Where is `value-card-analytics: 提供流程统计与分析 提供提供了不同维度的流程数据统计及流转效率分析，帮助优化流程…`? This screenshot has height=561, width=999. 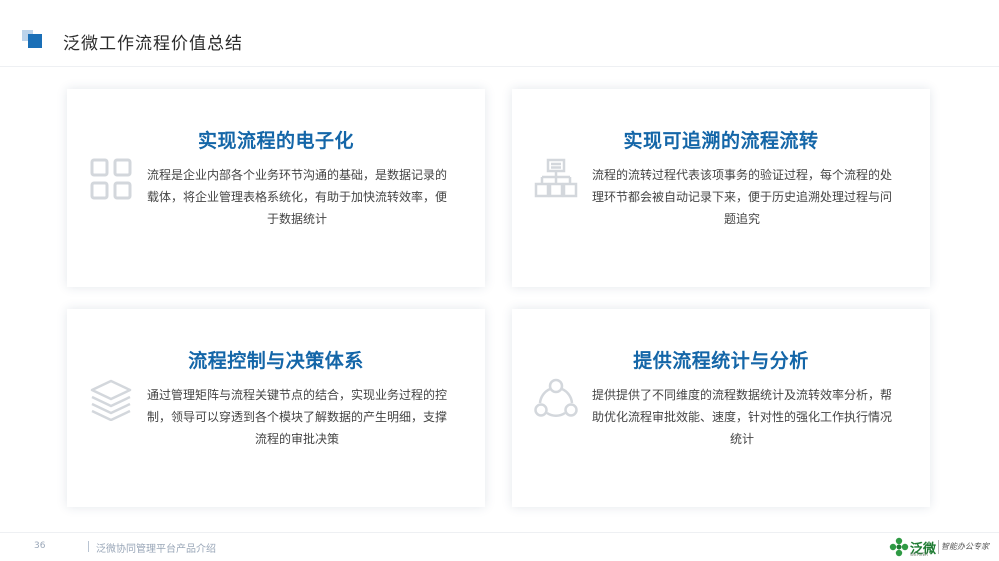 value-card-analytics: 提供流程统计与分析 提供提供了不同维度的流程数据统计及流转效率分析，帮助优化流程… is located at coordinates (721, 408).